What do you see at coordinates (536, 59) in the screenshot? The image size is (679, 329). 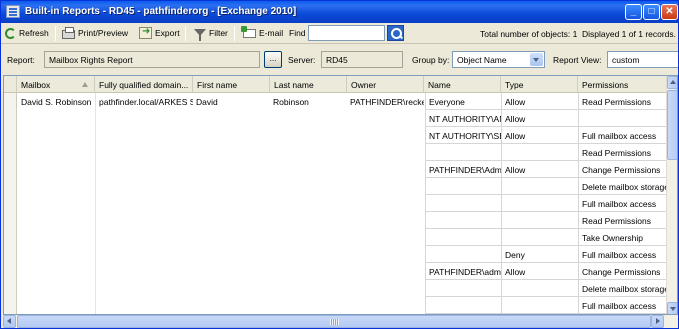 I see `chevron-down-icon` at bounding box center [536, 59].